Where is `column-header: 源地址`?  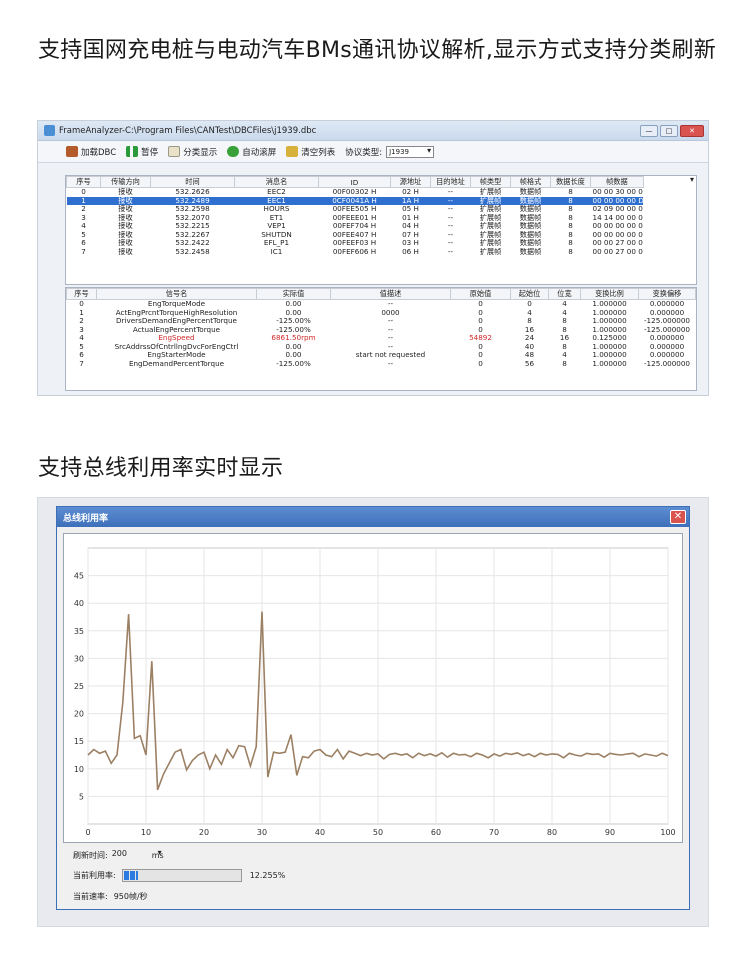
column-header: 源地址 is located at coordinates (410, 182).